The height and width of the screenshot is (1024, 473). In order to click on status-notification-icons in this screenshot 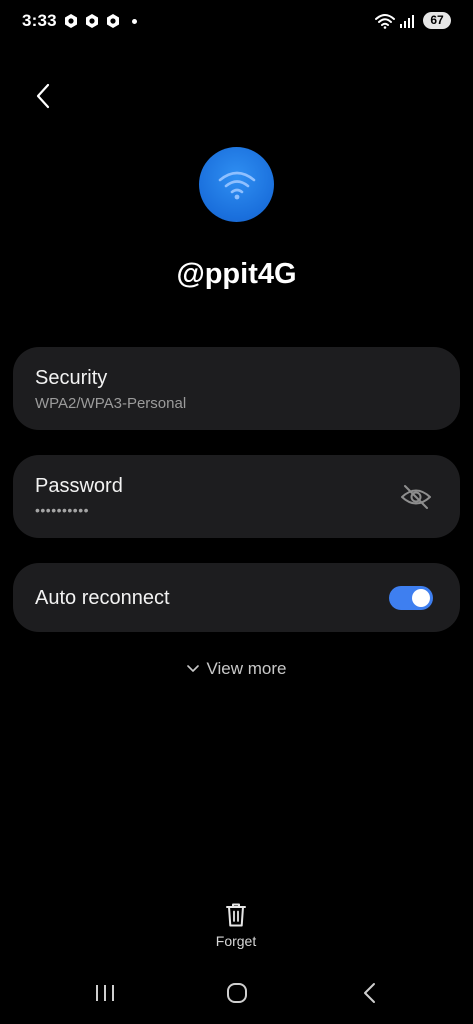, I will do `click(100, 21)`.